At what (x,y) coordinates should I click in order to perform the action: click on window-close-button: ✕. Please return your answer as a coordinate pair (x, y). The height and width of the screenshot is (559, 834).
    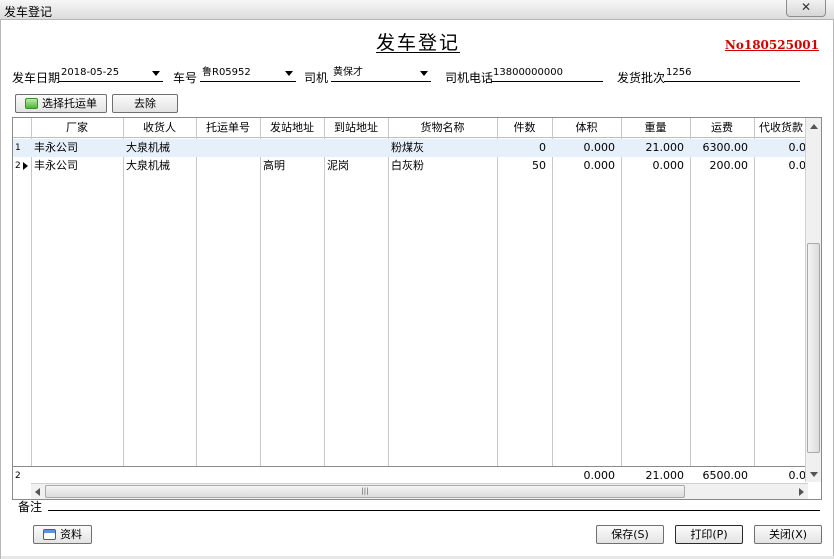
    Looking at the image, I should click on (806, 8).